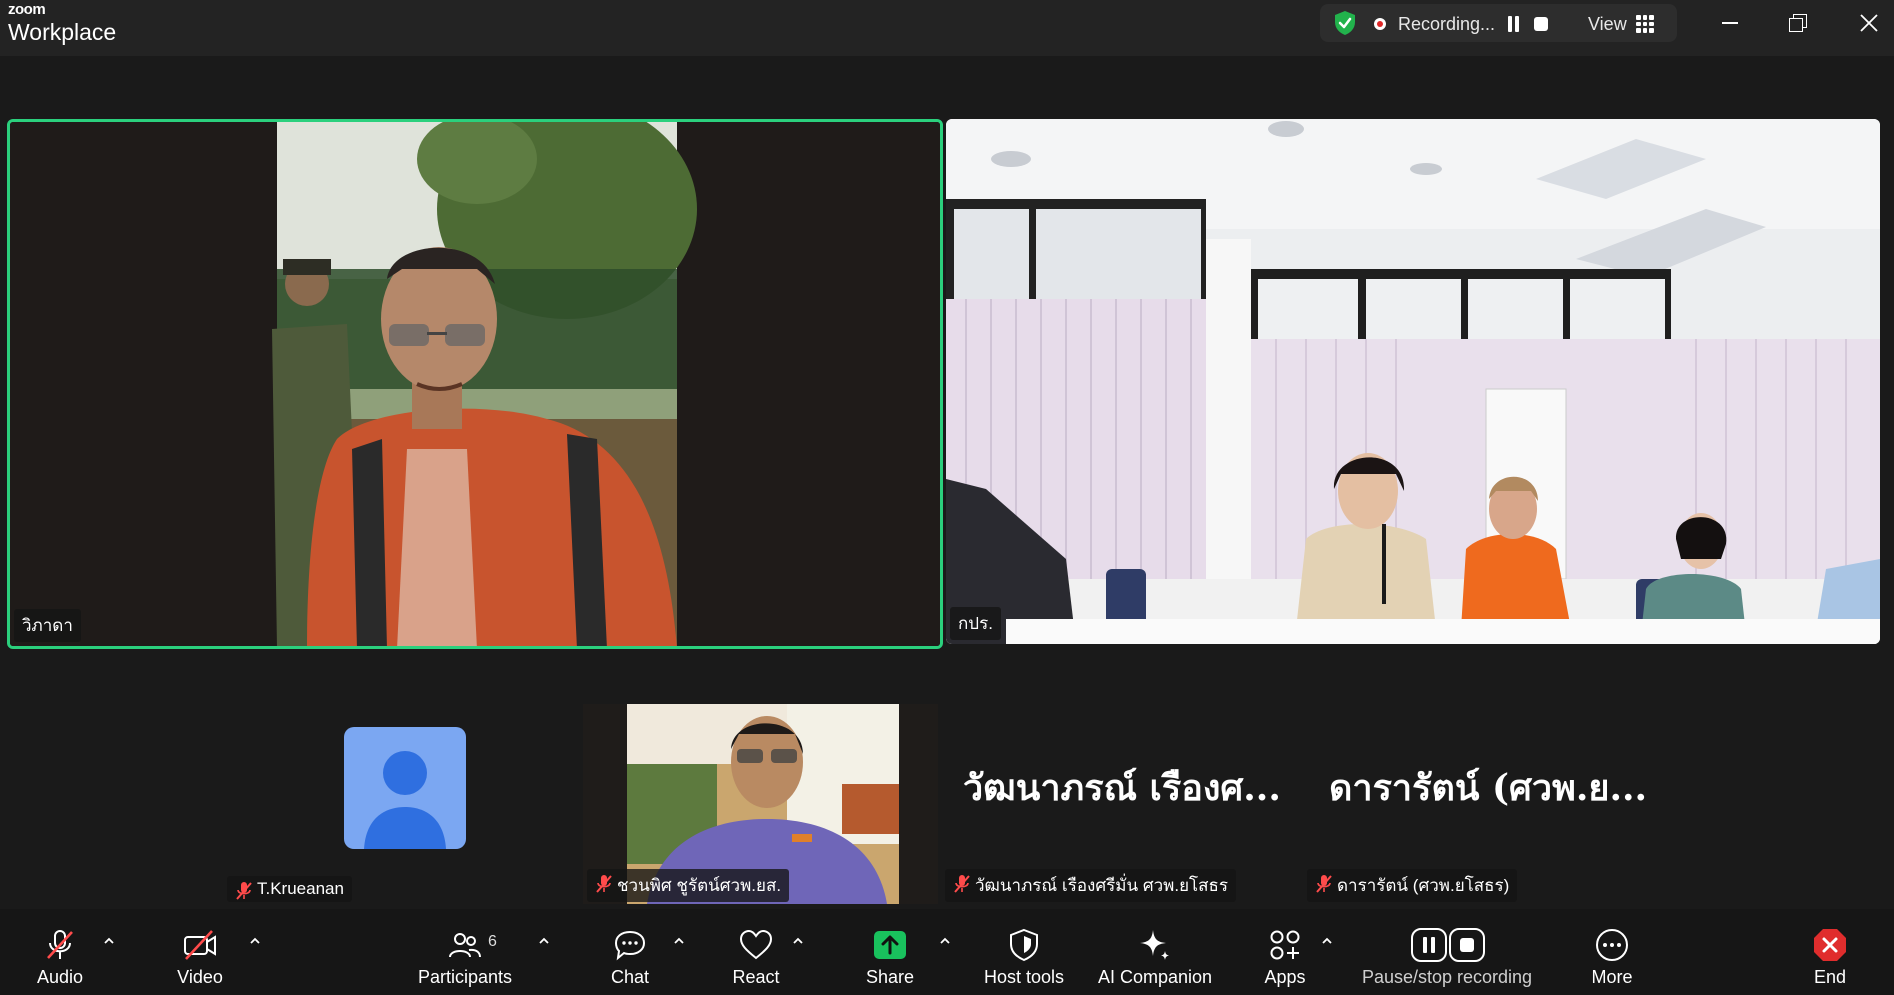  Describe the element at coordinates (1380, 24) in the screenshot. I see `recording-dot-icon` at that location.